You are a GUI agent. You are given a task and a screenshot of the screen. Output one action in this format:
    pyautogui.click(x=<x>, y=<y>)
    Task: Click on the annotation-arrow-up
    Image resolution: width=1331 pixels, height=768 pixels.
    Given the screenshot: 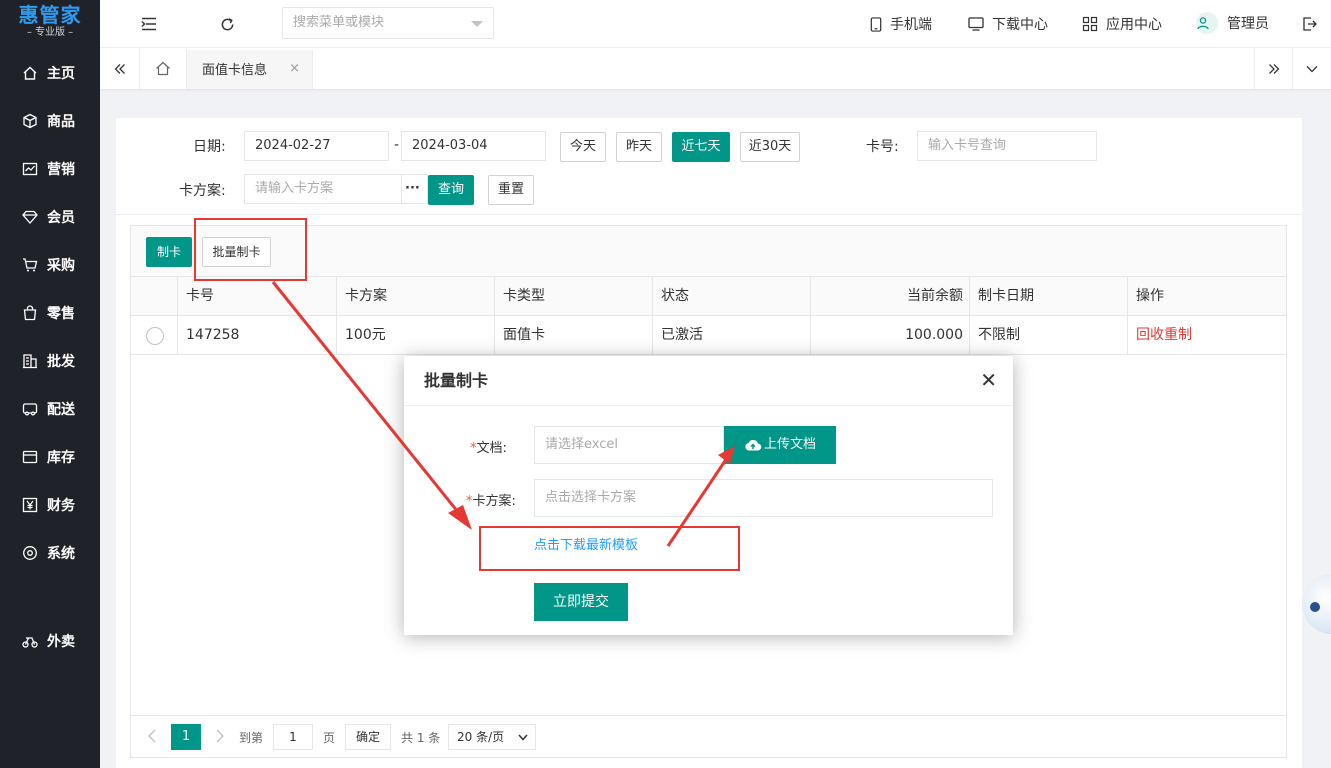 What is the action you would take?
    pyautogui.click(x=697, y=502)
    